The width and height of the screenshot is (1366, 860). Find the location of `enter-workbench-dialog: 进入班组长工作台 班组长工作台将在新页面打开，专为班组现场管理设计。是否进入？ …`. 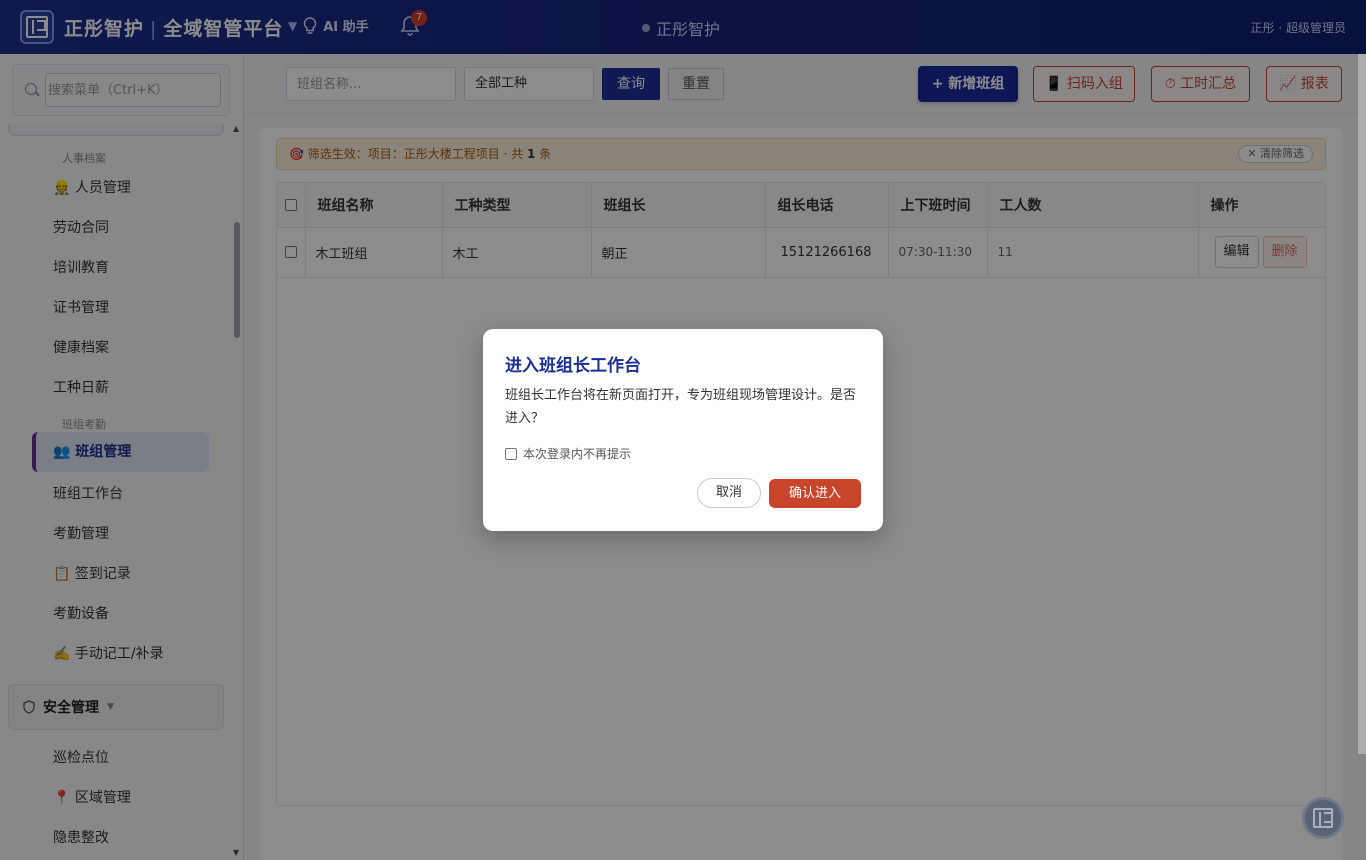

enter-workbench-dialog: 进入班组长工作台 班组长工作台将在新页面打开，专为班组现场管理设计。是否进入？ … is located at coordinates (683, 430).